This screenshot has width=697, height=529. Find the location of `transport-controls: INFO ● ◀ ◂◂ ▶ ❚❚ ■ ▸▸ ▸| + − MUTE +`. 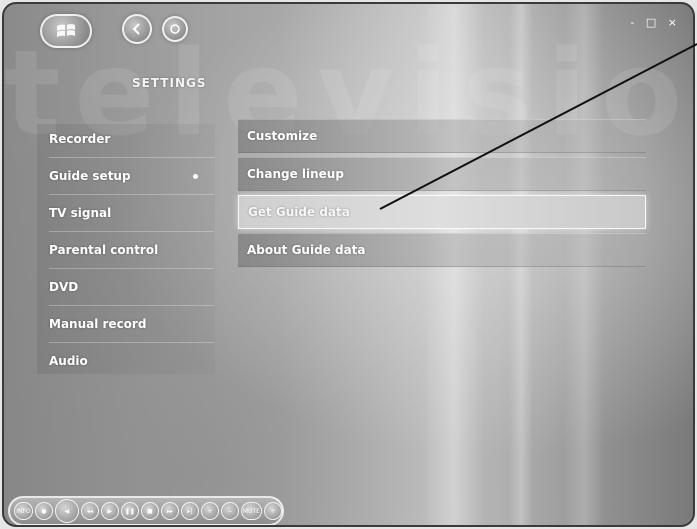

transport-controls: INFO ● ◀ ◂◂ ▶ ❚❚ ■ ▸▸ ▸| + − MUTE + is located at coordinates (146, 510).